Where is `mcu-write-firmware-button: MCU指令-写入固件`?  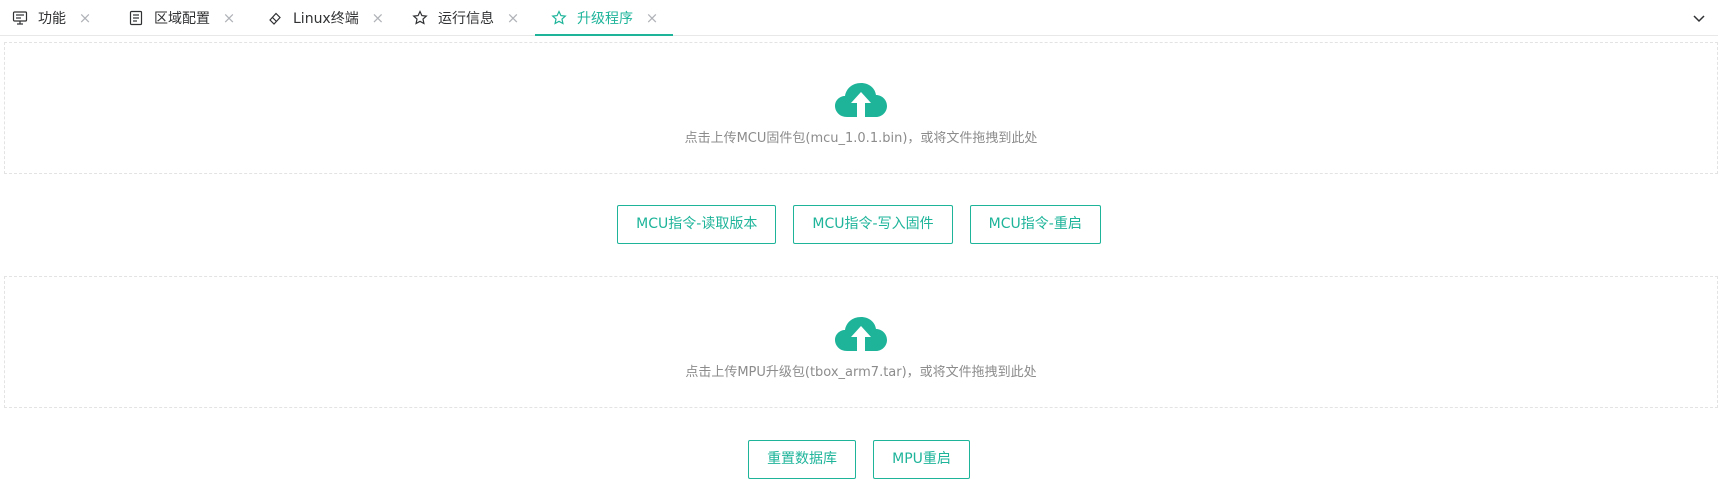 mcu-write-firmware-button: MCU指令-写入固件 is located at coordinates (873, 224).